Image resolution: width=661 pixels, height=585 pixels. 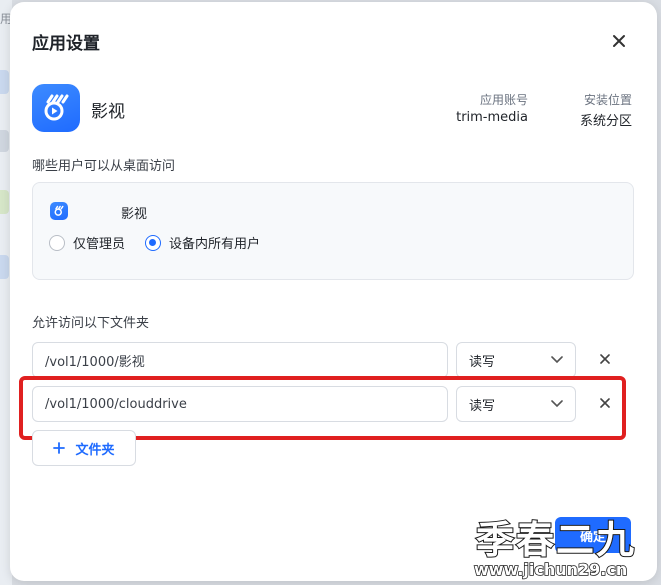 What do you see at coordinates (215, 244) in the screenshot?
I see `radio-label: 设备内所有用户` at bounding box center [215, 244].